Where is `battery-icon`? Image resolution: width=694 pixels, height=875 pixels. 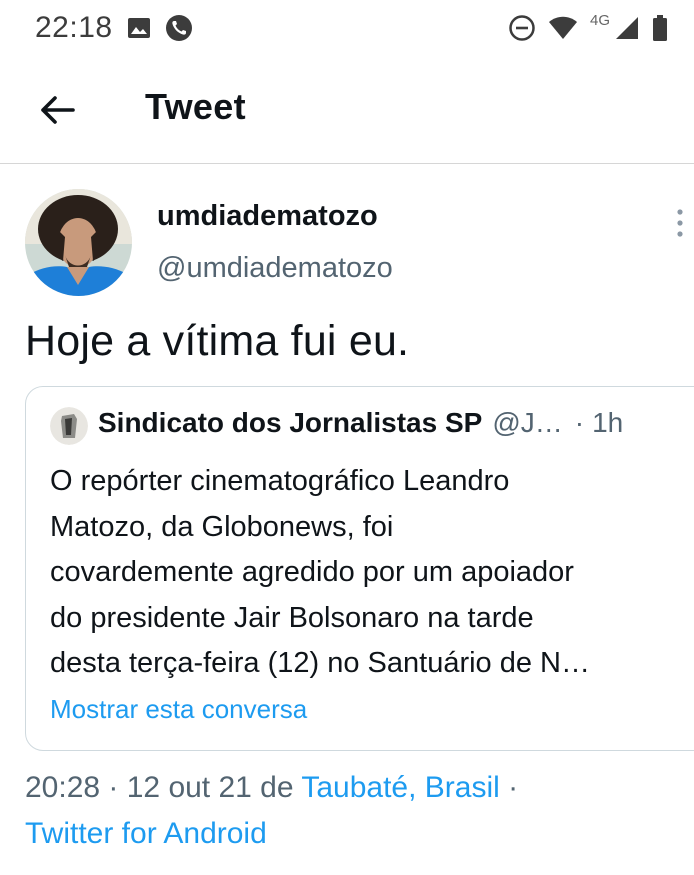 battery-icon is located at coordinates (660, 28).